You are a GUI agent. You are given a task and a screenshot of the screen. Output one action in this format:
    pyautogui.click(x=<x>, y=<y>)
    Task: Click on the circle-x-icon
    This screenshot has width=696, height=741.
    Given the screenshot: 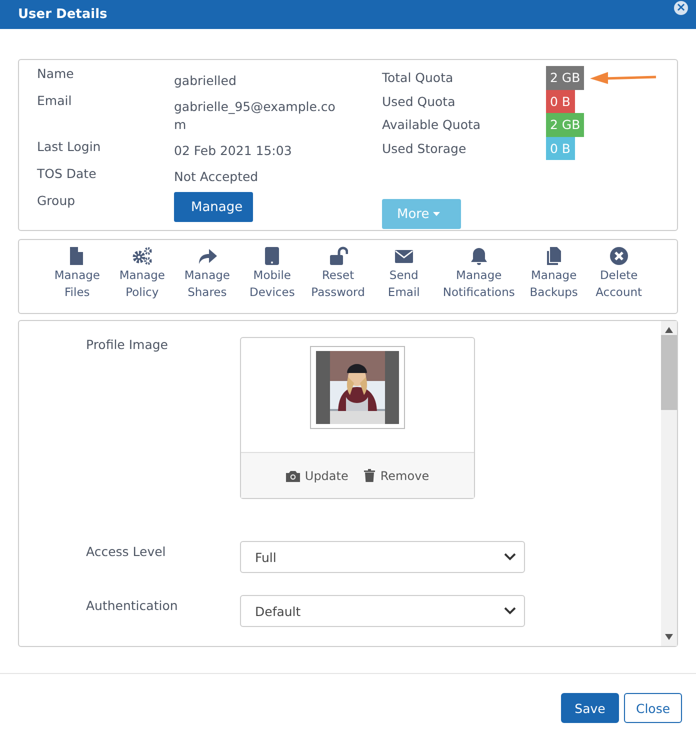 What is the action you would take?
    pyautogui.click(x=618, y=256)
    